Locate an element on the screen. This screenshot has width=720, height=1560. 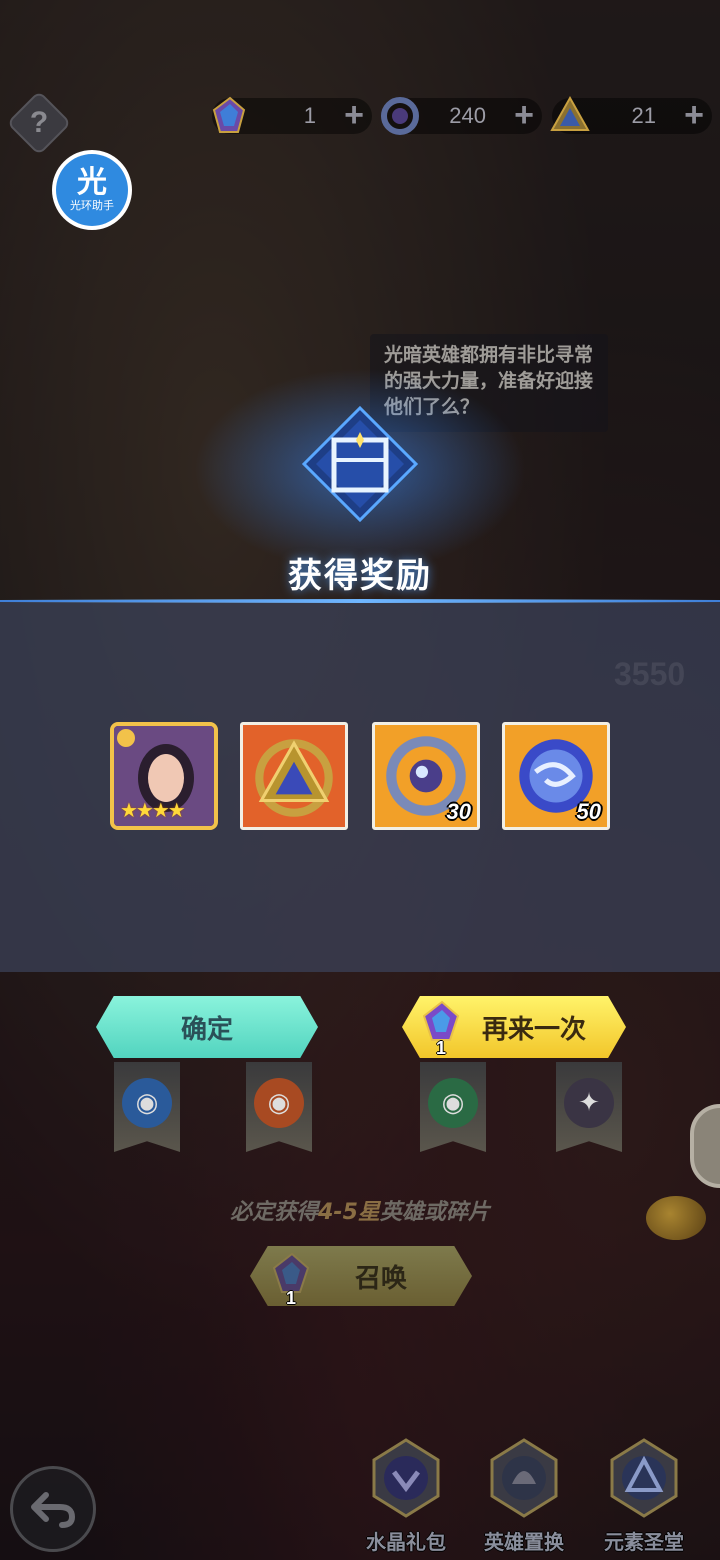
guarantee-suffix: 英雄或碎片 is located at coordinates (434, 1212).